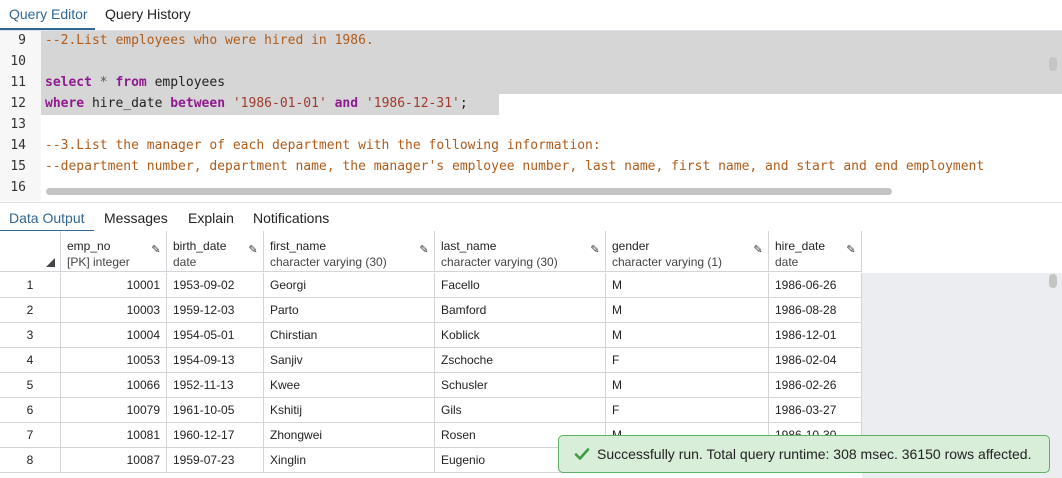  Describe the element at coordinates (215, 251) in the screenshot. I see `column-header-birth-date: birth_date date ✎` at that location.